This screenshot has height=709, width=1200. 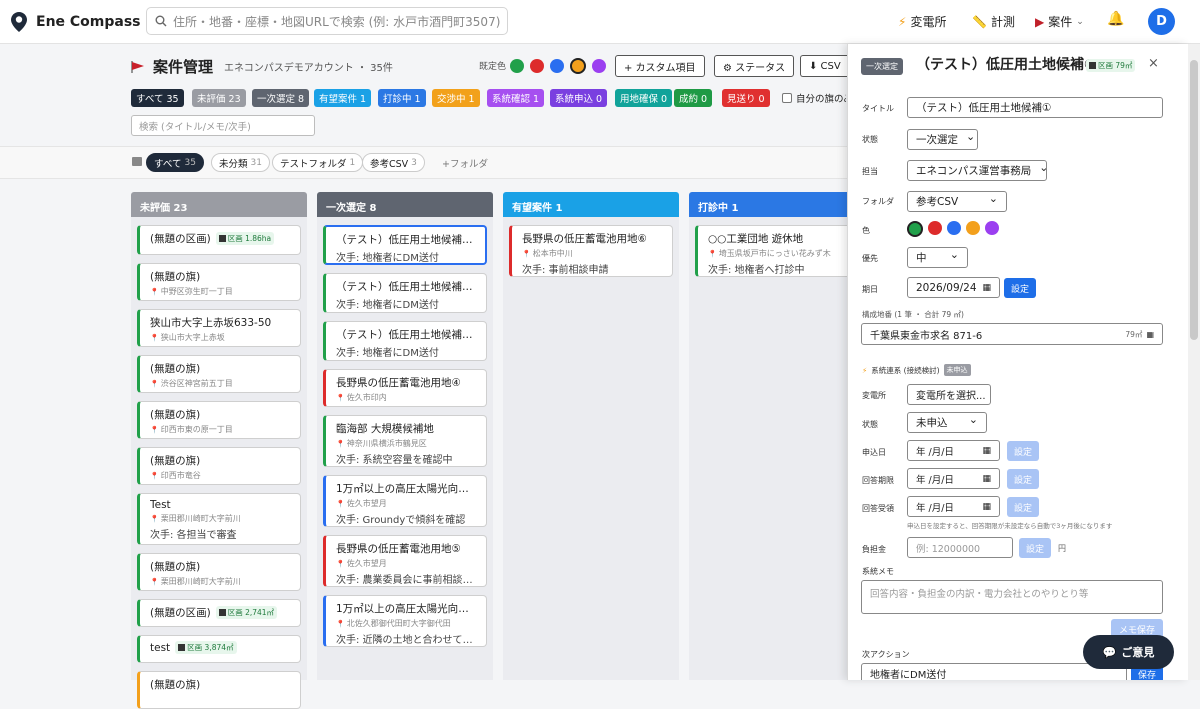 I want to click on case-card: (無題の旗)印西市東の原一丁目, so click(x=219, y=420).